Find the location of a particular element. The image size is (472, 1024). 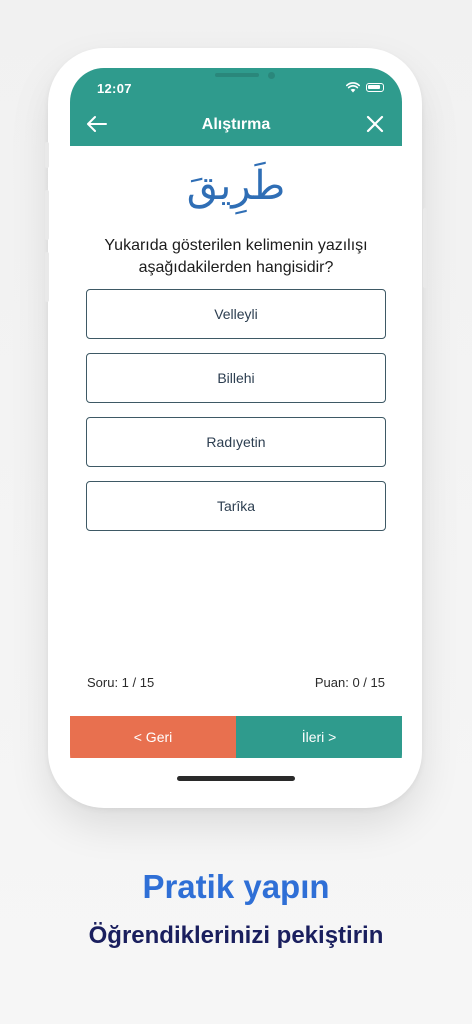

back-button: < Geri is located at coordinates (153, 737).